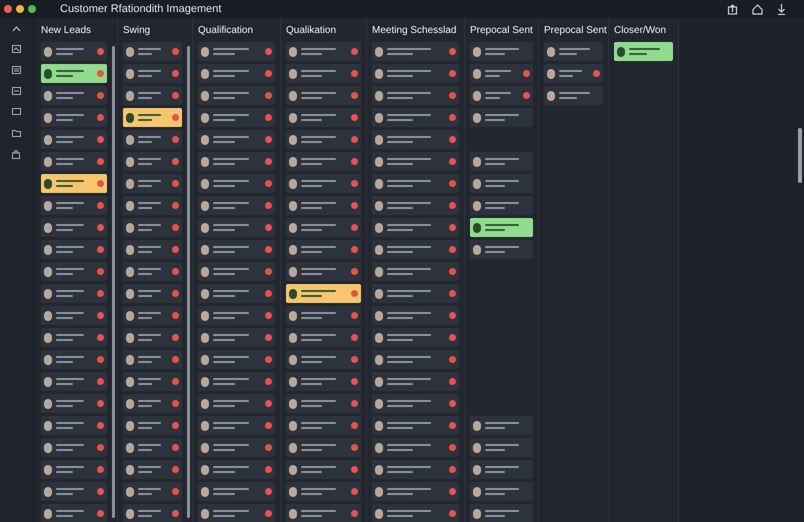 The image size is (804, 522). I want to click on close-button, so click(8, 9).